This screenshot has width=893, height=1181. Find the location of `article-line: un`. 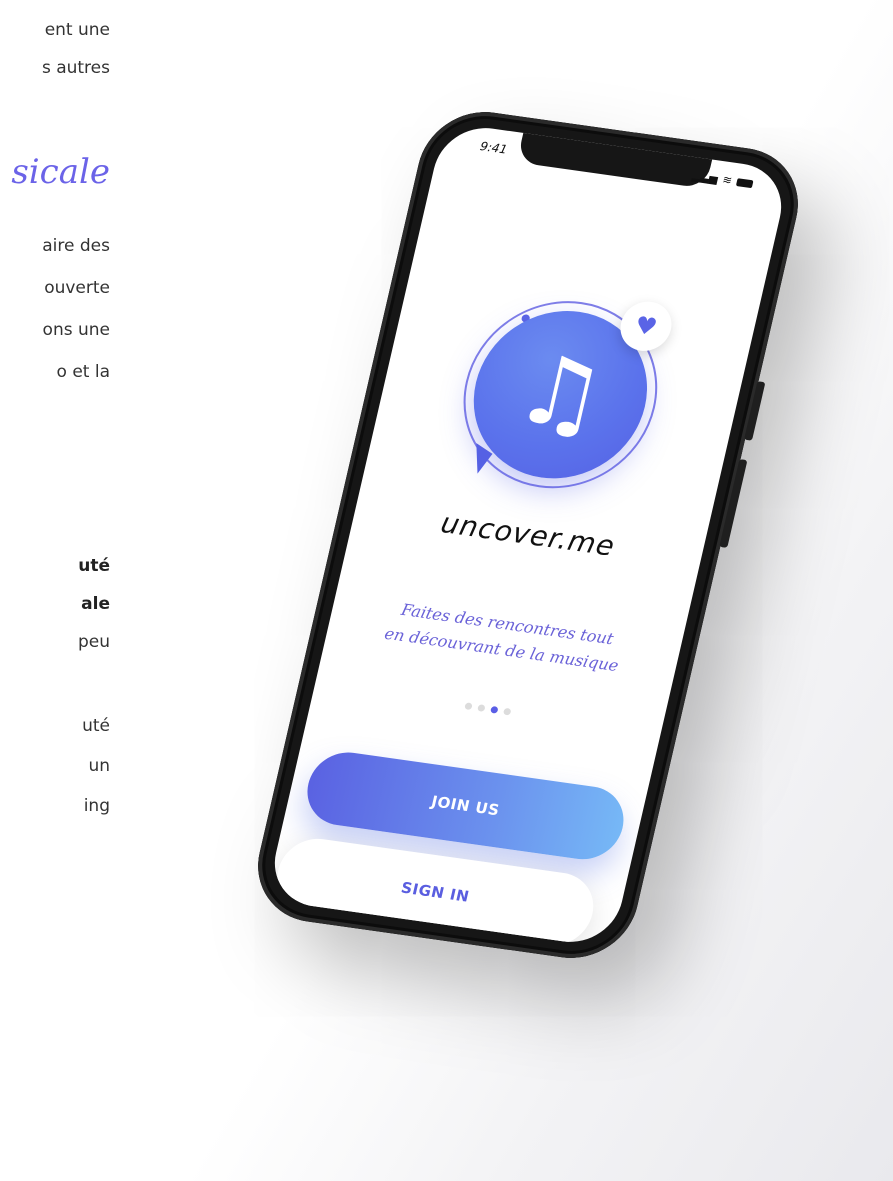

article-line: un is located at coordinates (99, 766).